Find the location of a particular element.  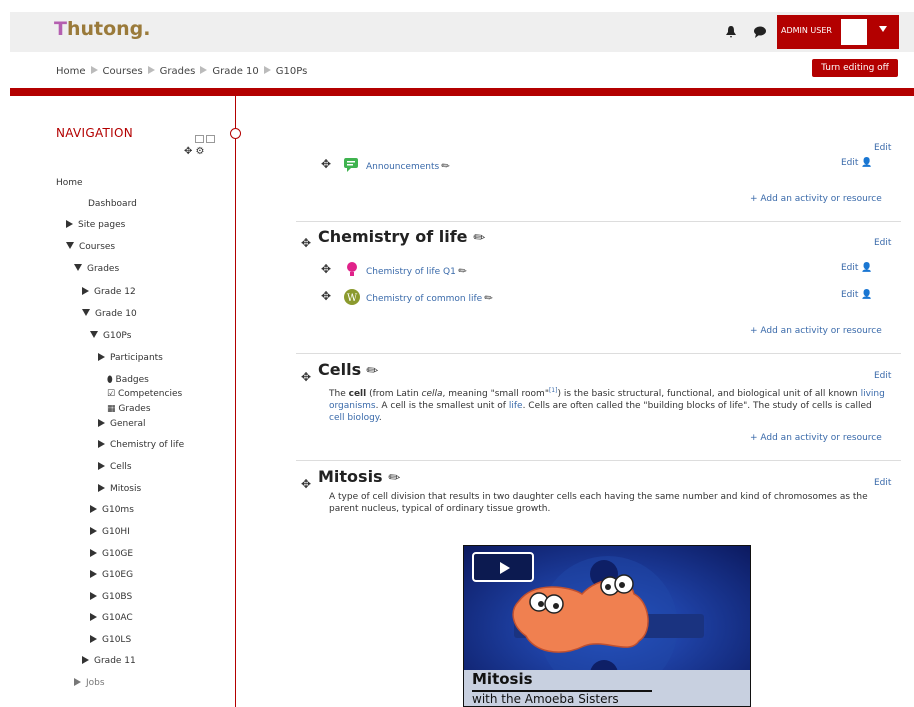

avatar is located at coordinates (854, 32).